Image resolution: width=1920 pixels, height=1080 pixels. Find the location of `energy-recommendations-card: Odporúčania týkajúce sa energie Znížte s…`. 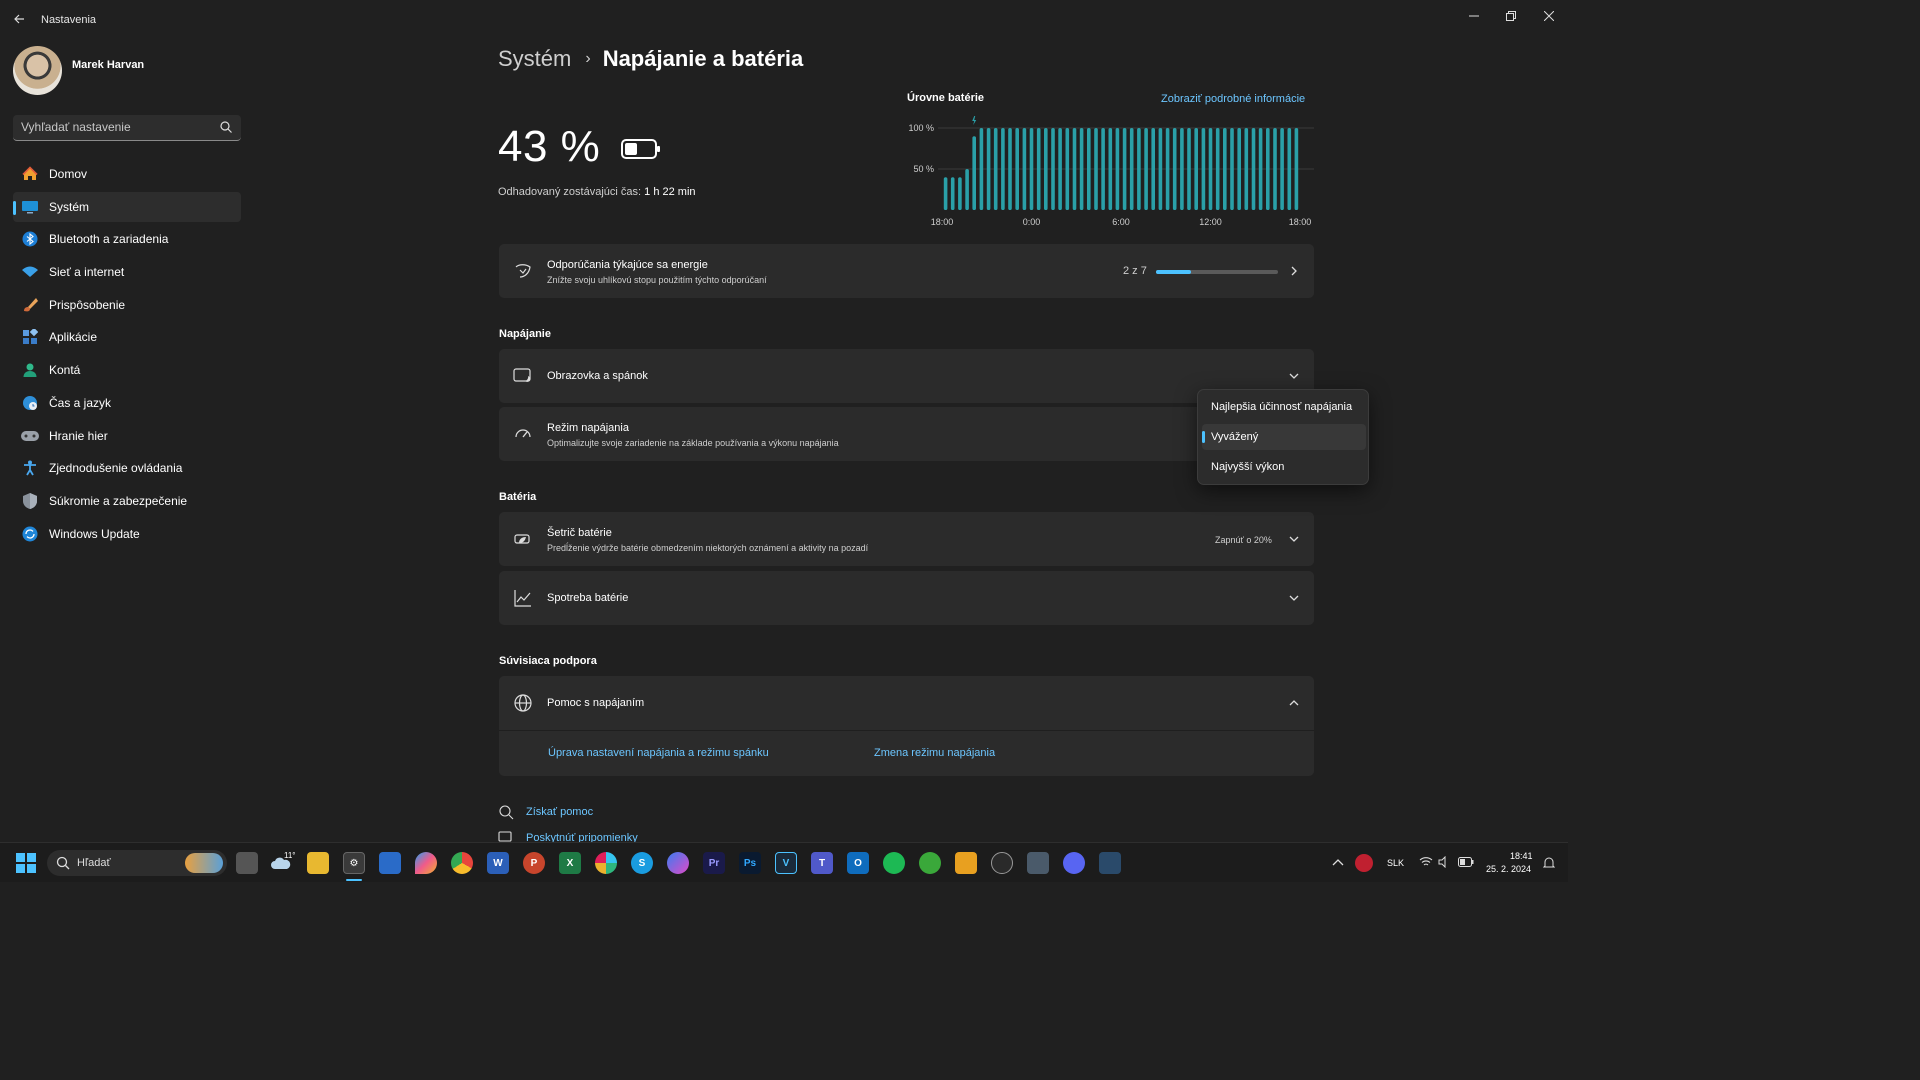

energy-recommendations-card: Odporúčania týkajúce sa energie Znížte s… is located at coordinates (906, 271).